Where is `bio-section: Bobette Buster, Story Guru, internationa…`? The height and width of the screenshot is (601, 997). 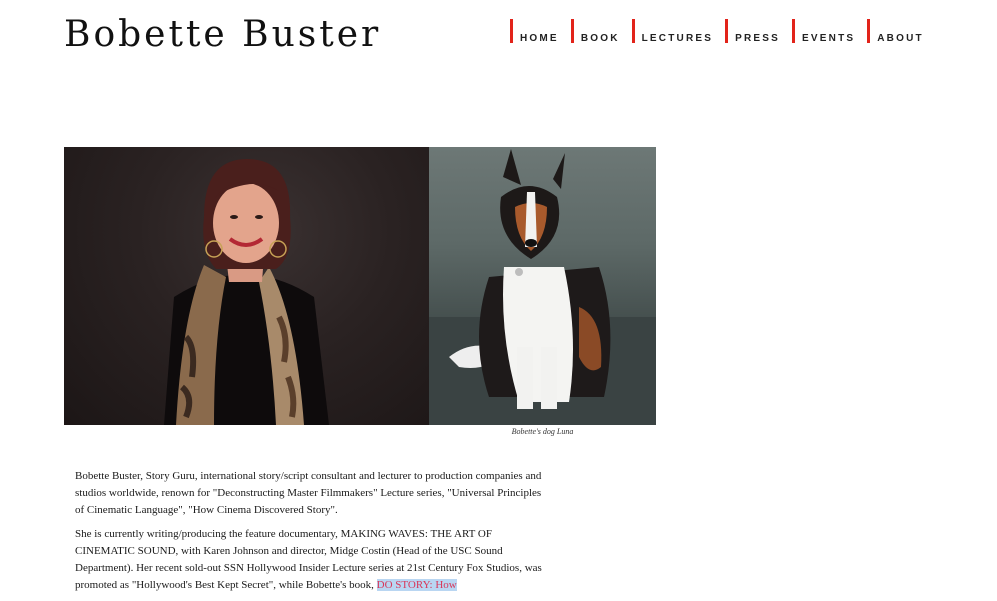 bio-section: Bobette Buster, Story Guru, internationa… is located at coordinates (310, 534).